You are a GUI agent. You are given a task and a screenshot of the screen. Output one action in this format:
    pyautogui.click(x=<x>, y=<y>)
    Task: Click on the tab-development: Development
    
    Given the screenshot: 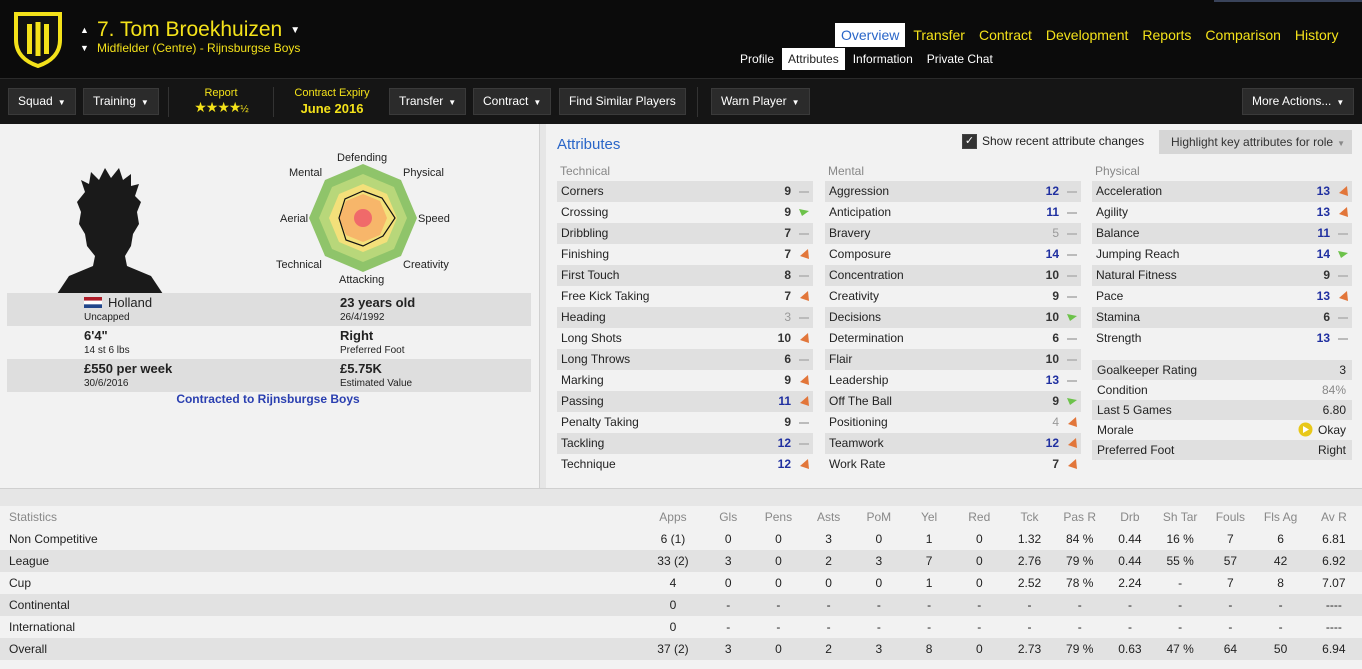 What is the action you would take?
    pyautogui.click(x=1087, y=35)
    